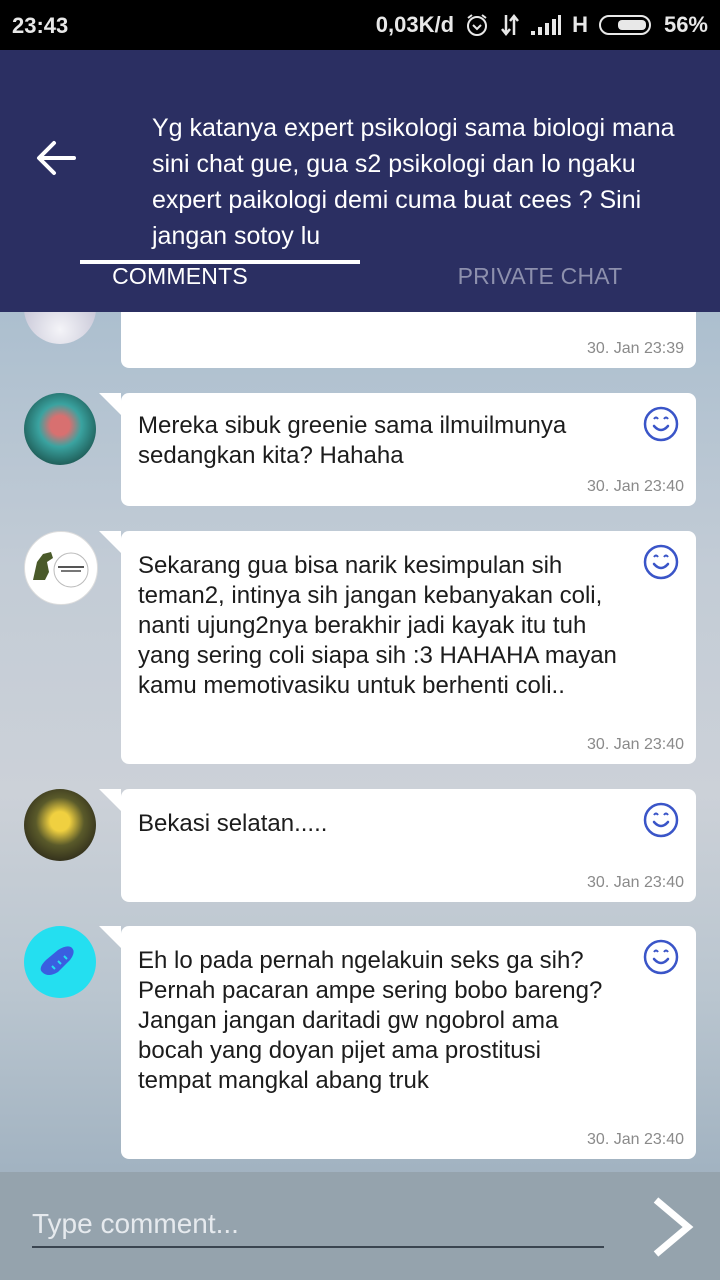 Image resolution: width=720 pixels, height=1280 pixels. I want to click on network-type: H, so click(580, 24).